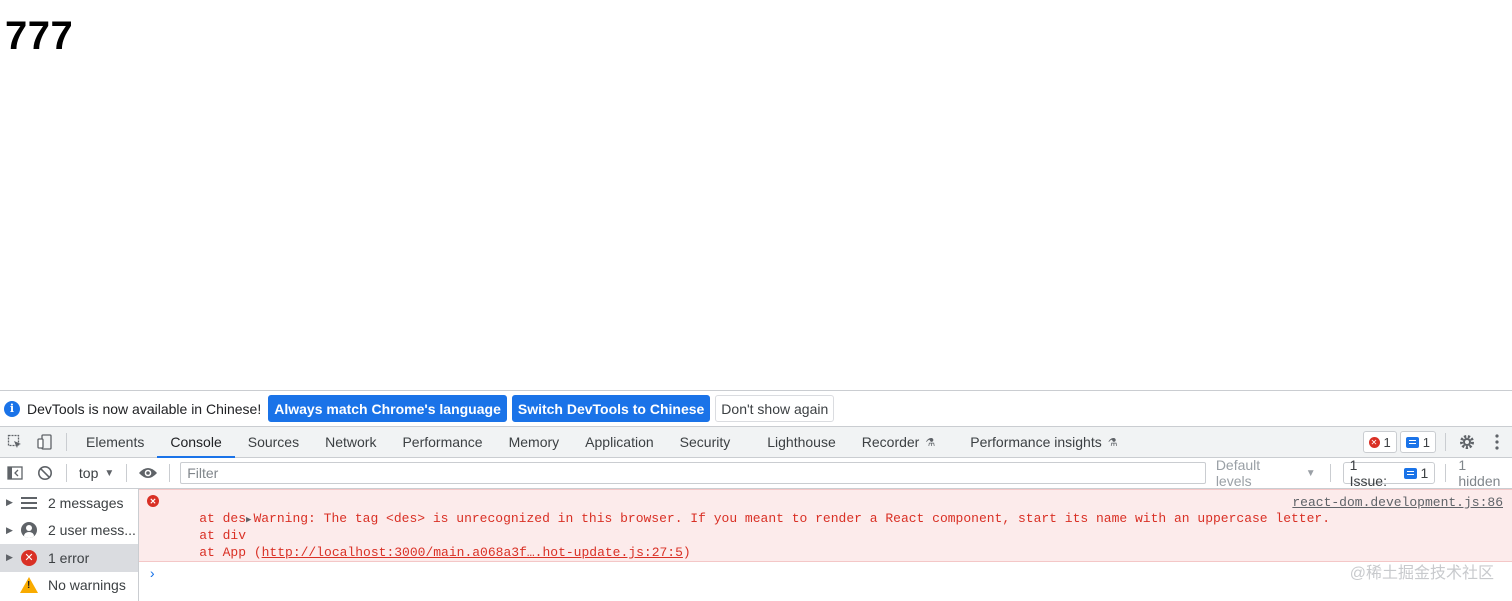  I want to click on sidebar-item-label: 2 messages, so click(86, 502).